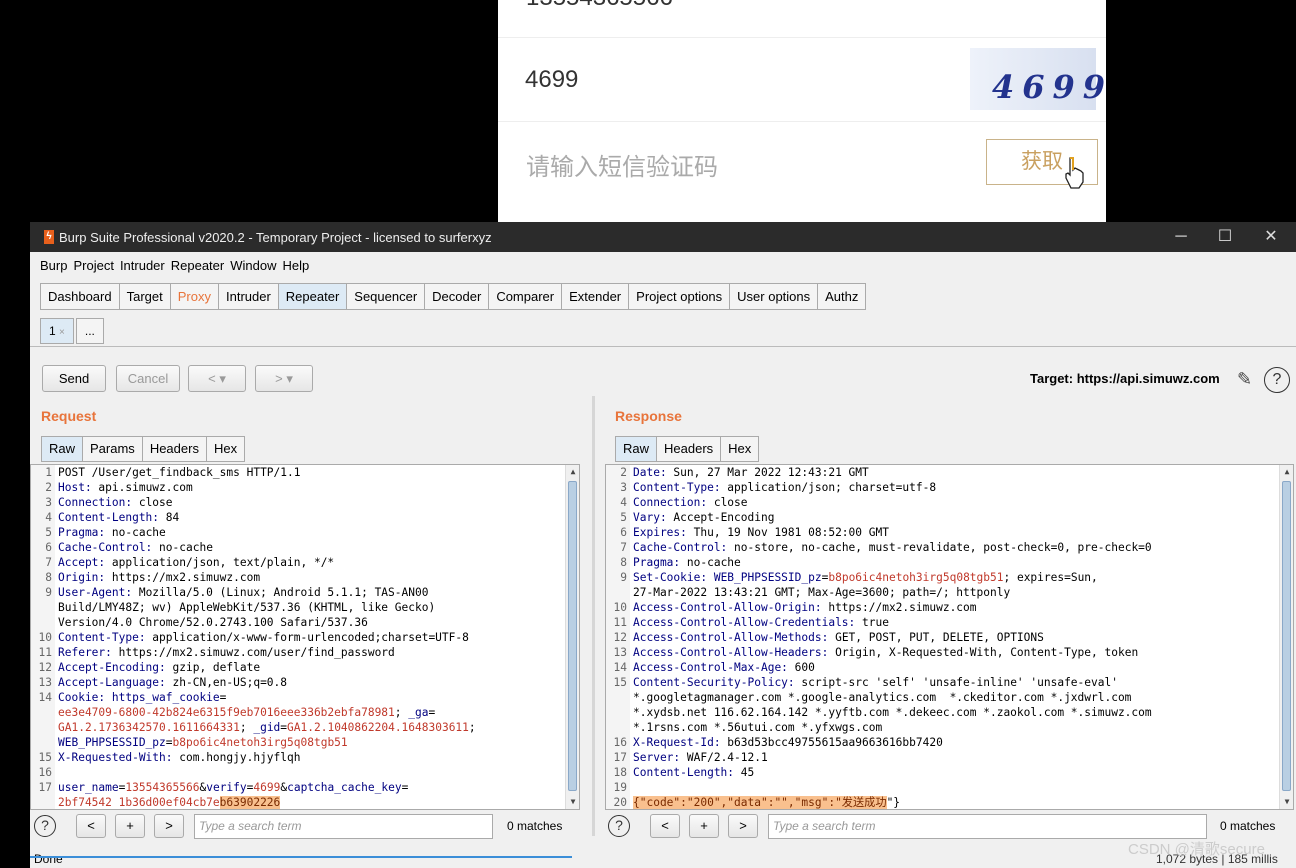  Describe the element at coordinates (774, 296) in the screenshot. I see `tab-user-options: User options` at that location.